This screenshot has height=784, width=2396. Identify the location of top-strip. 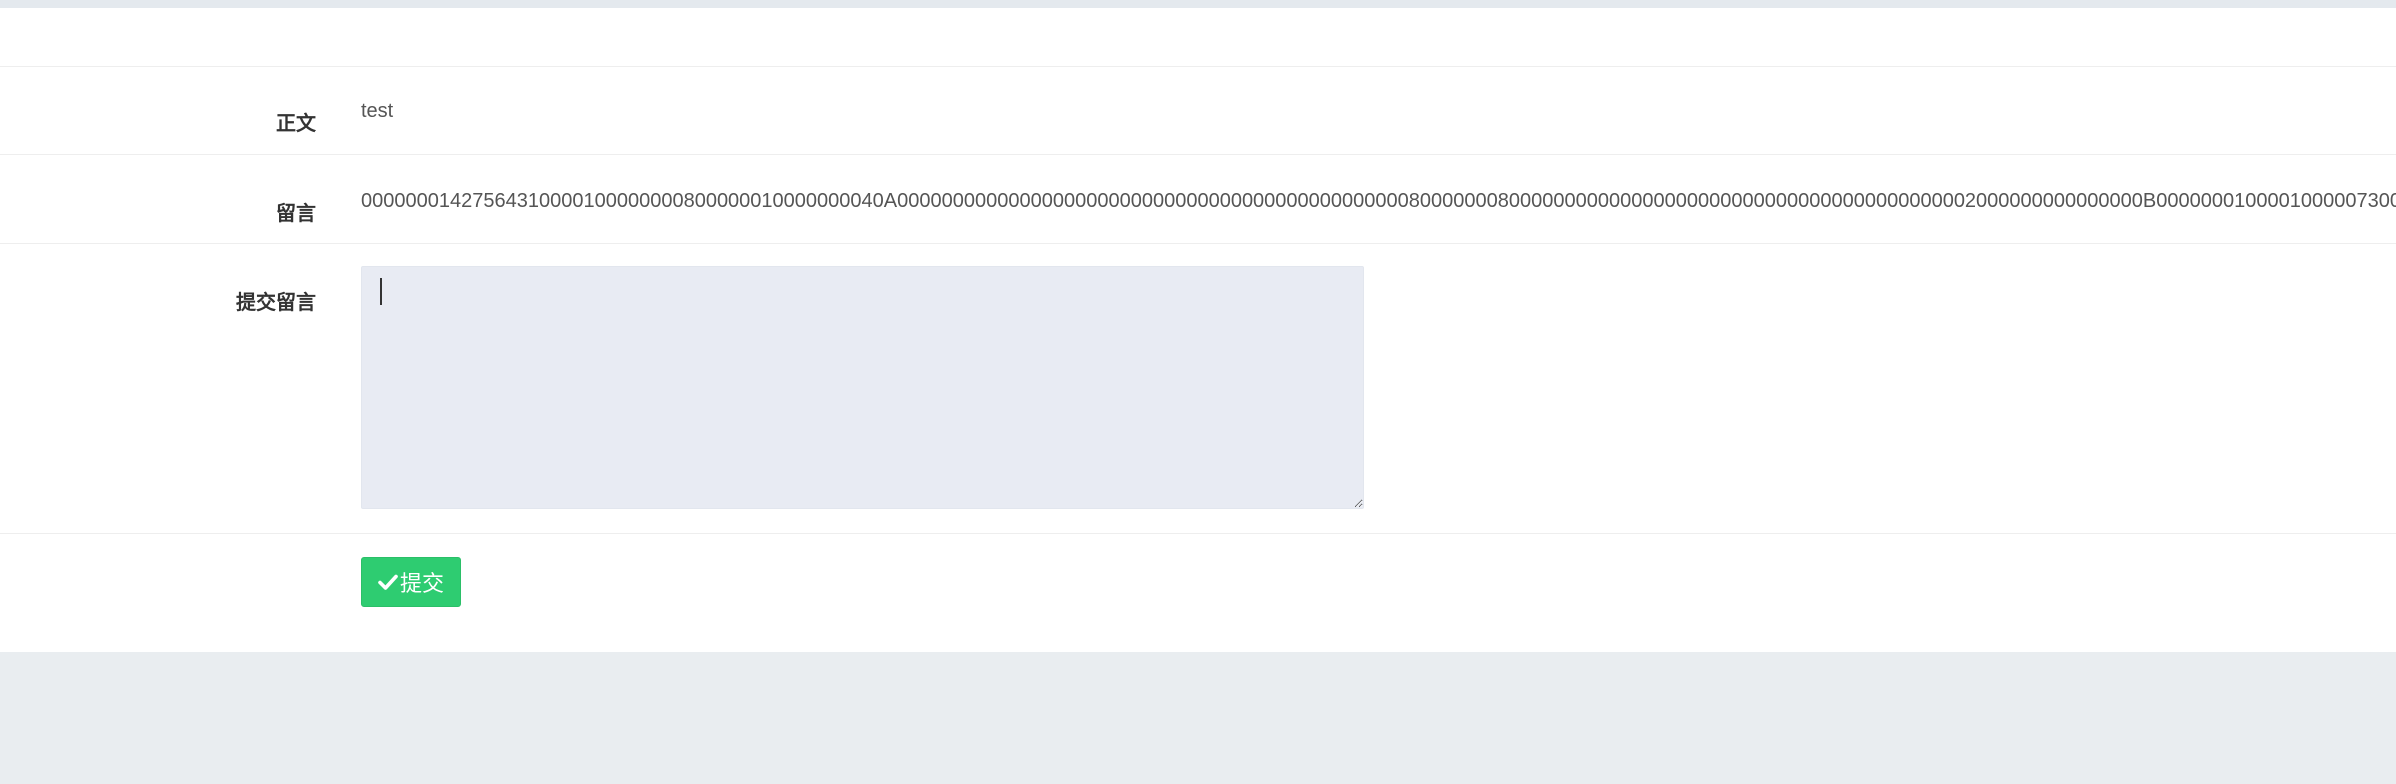
(1198, 4).